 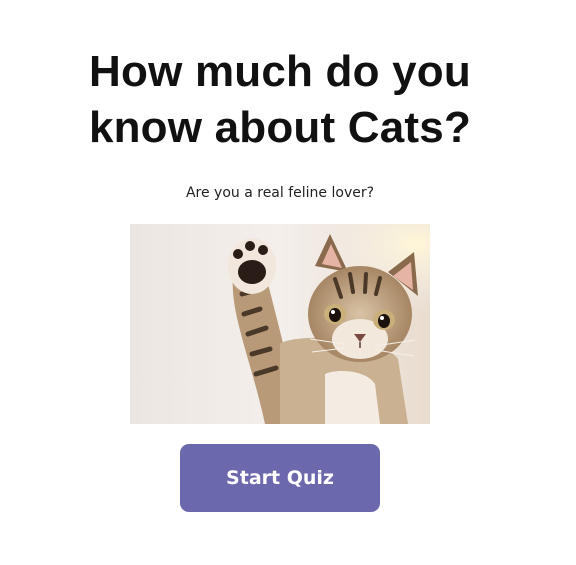 I want to click on title-line-1: How much do you, so click(x=280, y=71).